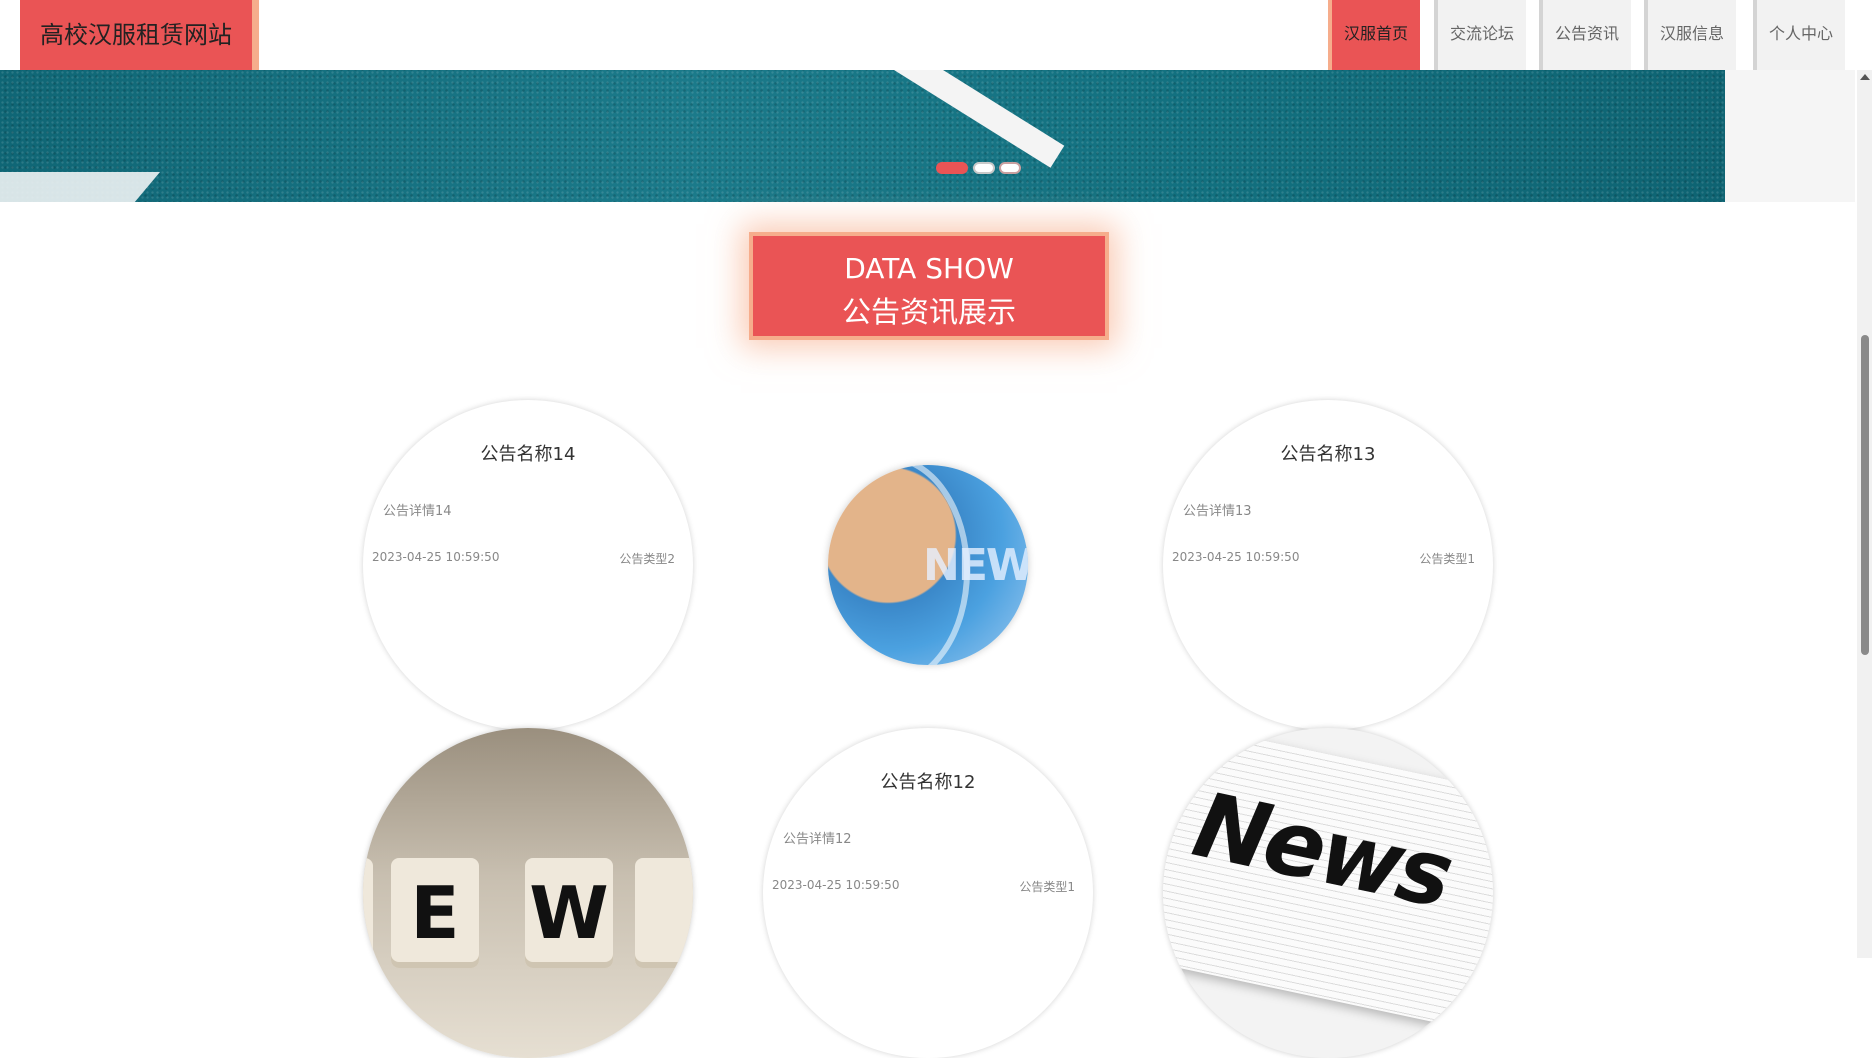 The width and height of the screenshot is (1872, 1058). Describe the element at coordinates (1799, 35) in the screenshot. I see `nav-personal-center: 个人中心` at that location.